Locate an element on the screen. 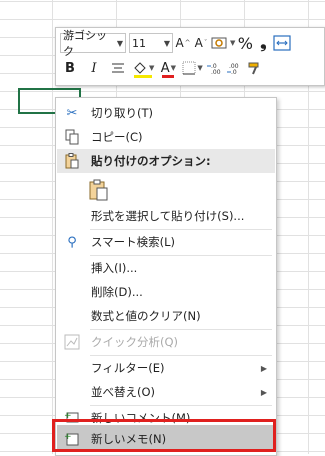 This screenshot has width=325, height=456. quick-analysis-icon is located at coordinates (72, 342).